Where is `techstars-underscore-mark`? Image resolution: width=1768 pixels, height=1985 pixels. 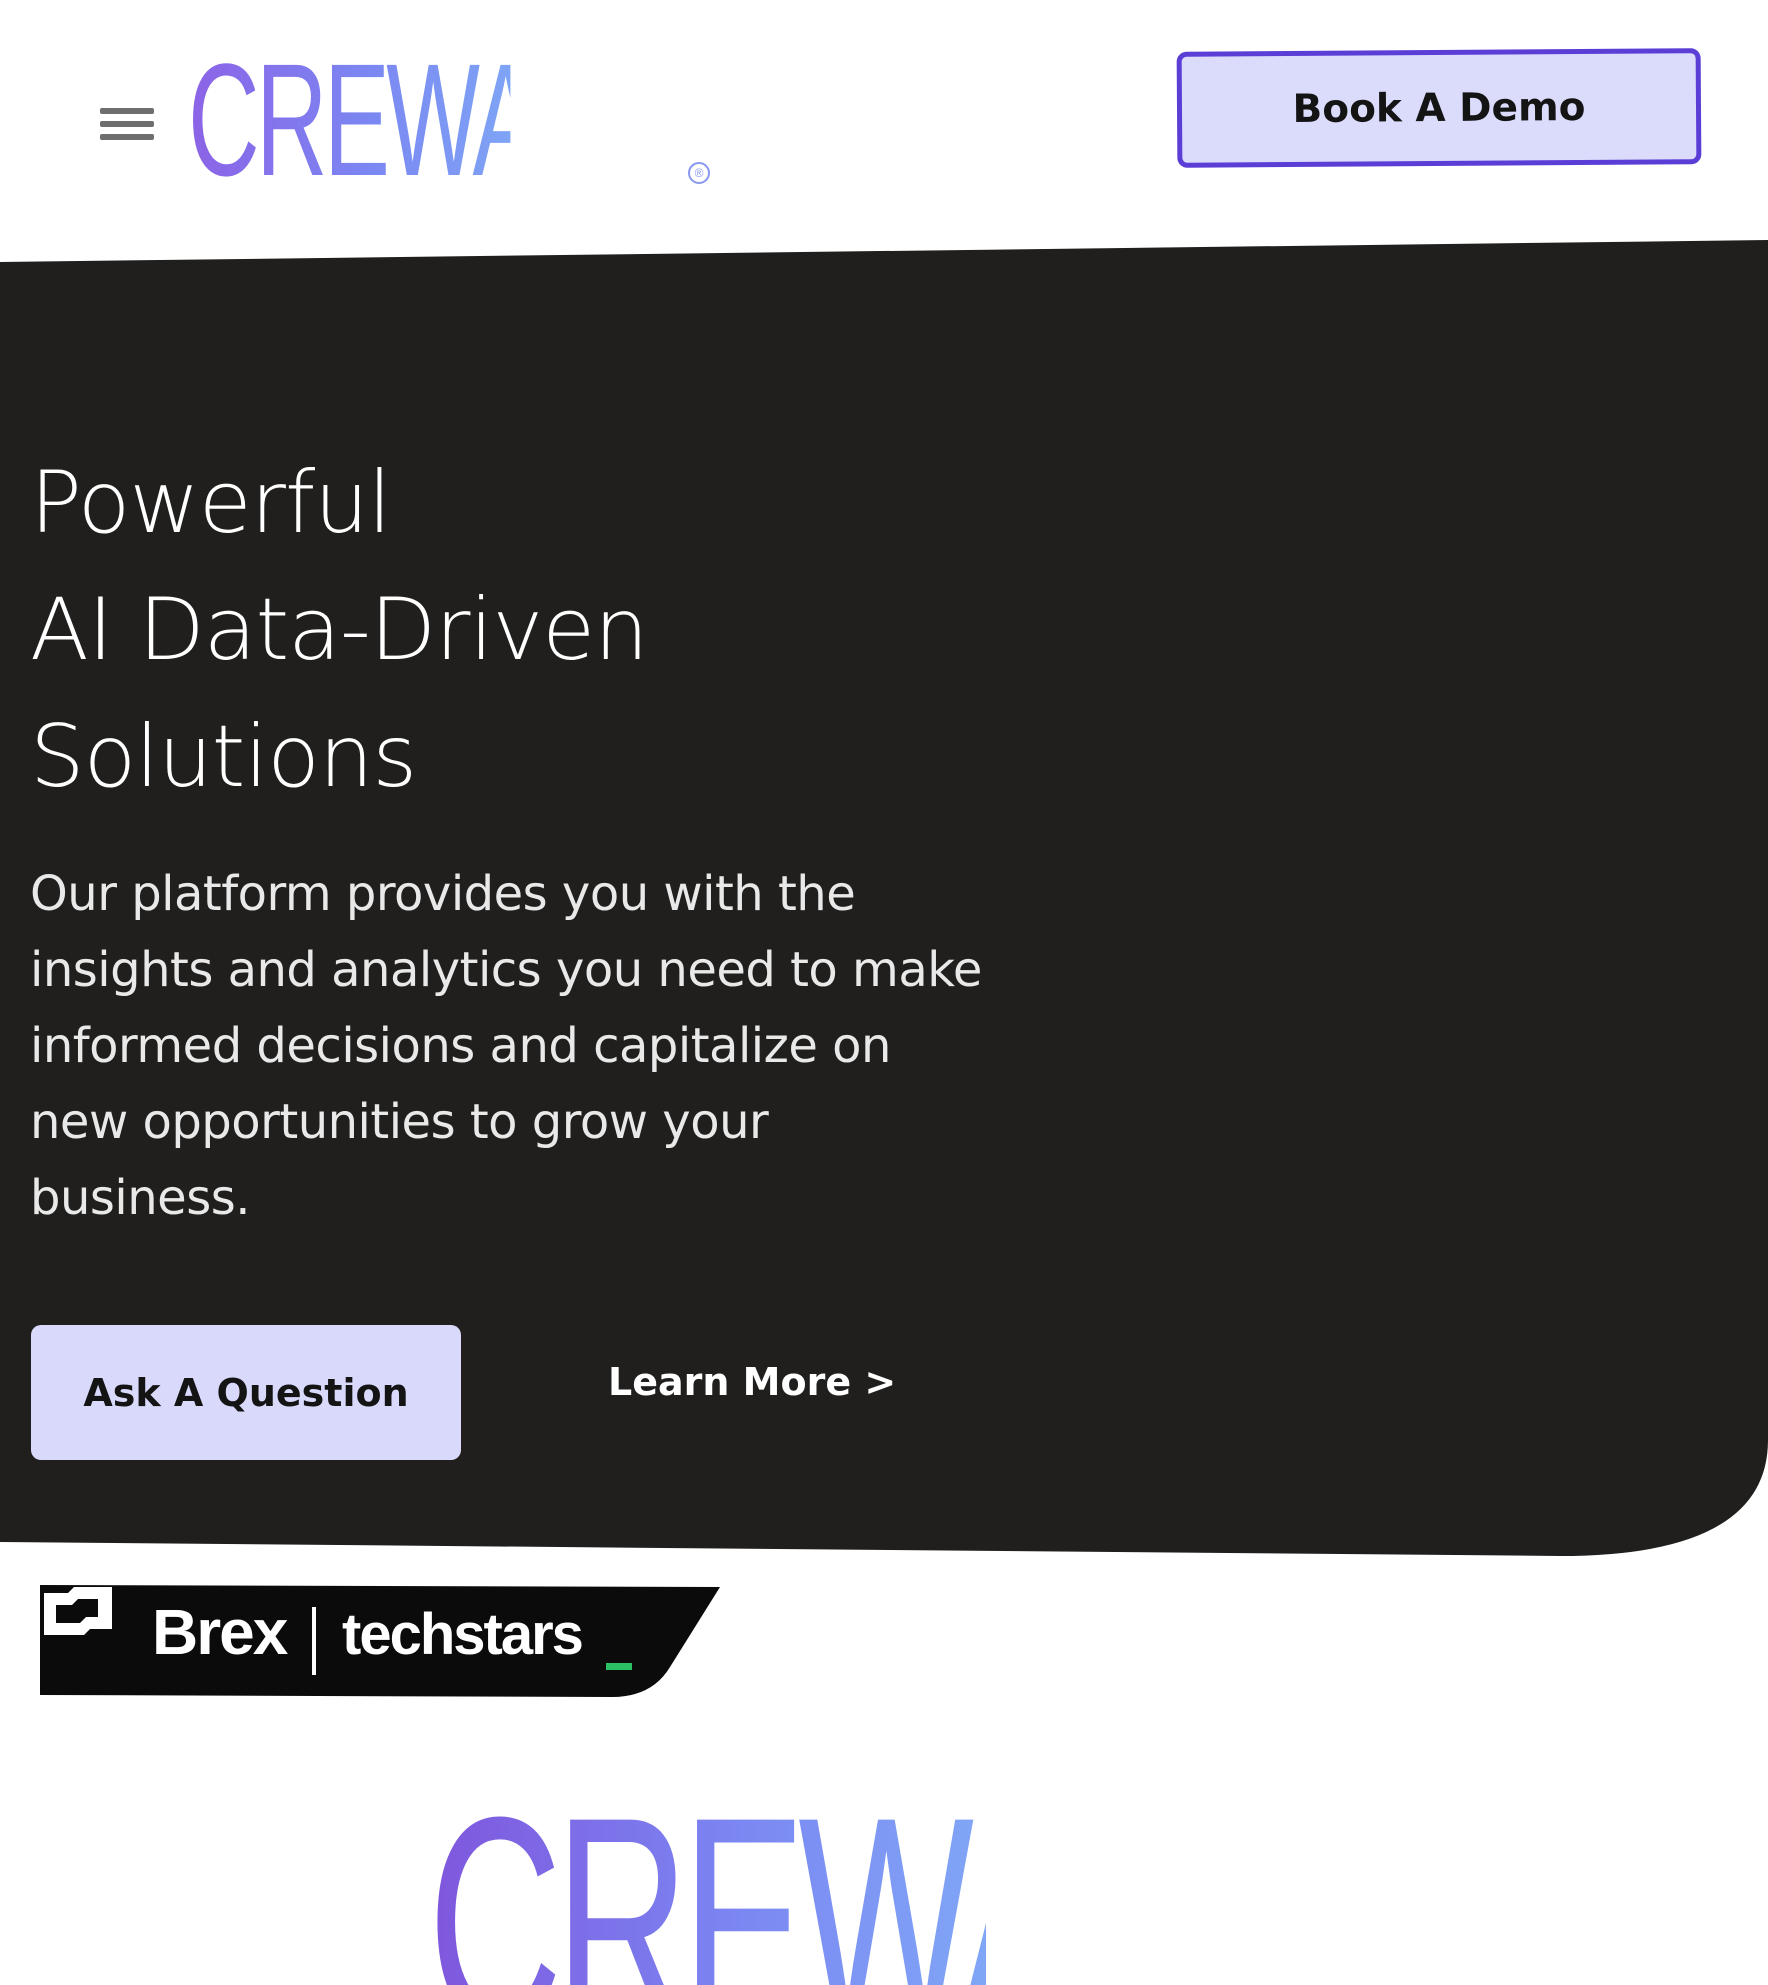
techstars-underscore-mark is located at coordinates (619, 1666).